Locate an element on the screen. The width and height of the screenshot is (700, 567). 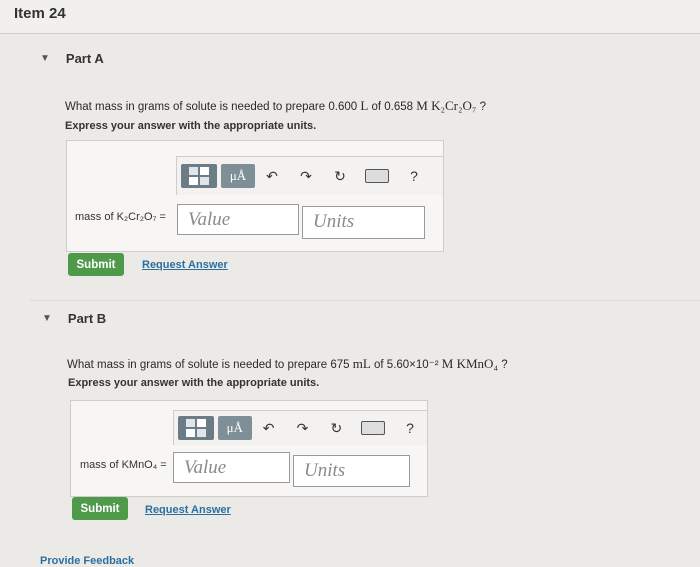
part-b-units-input: Units is located at coordinates (351, 471).